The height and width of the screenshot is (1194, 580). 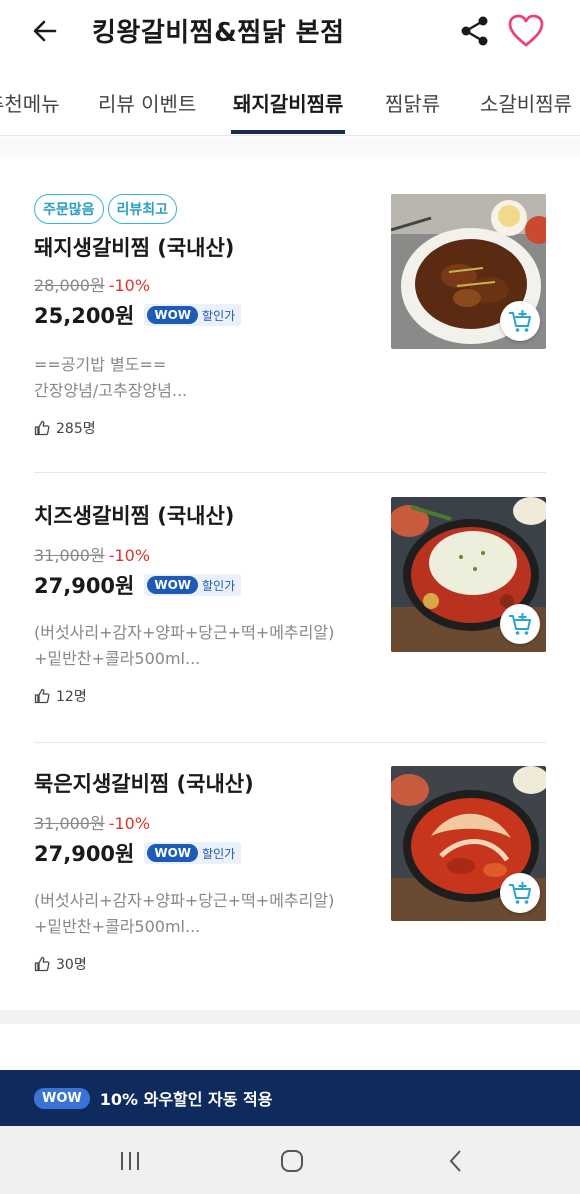 What do you see at coordinates (100, 364) in the screenshot?
I see `description-line-1: ==공기밥 별도==` at bounding box center [100, 364].